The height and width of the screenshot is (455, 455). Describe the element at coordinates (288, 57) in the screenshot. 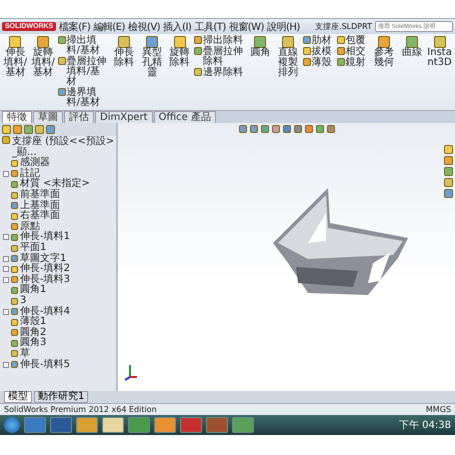

I see `ribbon-button: 直線複製排列` at that location.